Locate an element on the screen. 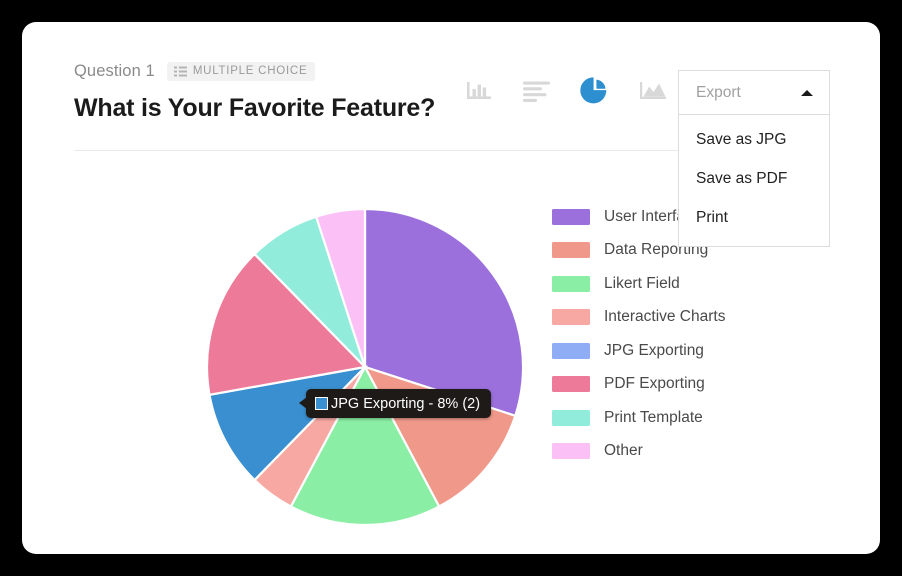  tooltip-arrow-icon is located at coordinates (303, 403).